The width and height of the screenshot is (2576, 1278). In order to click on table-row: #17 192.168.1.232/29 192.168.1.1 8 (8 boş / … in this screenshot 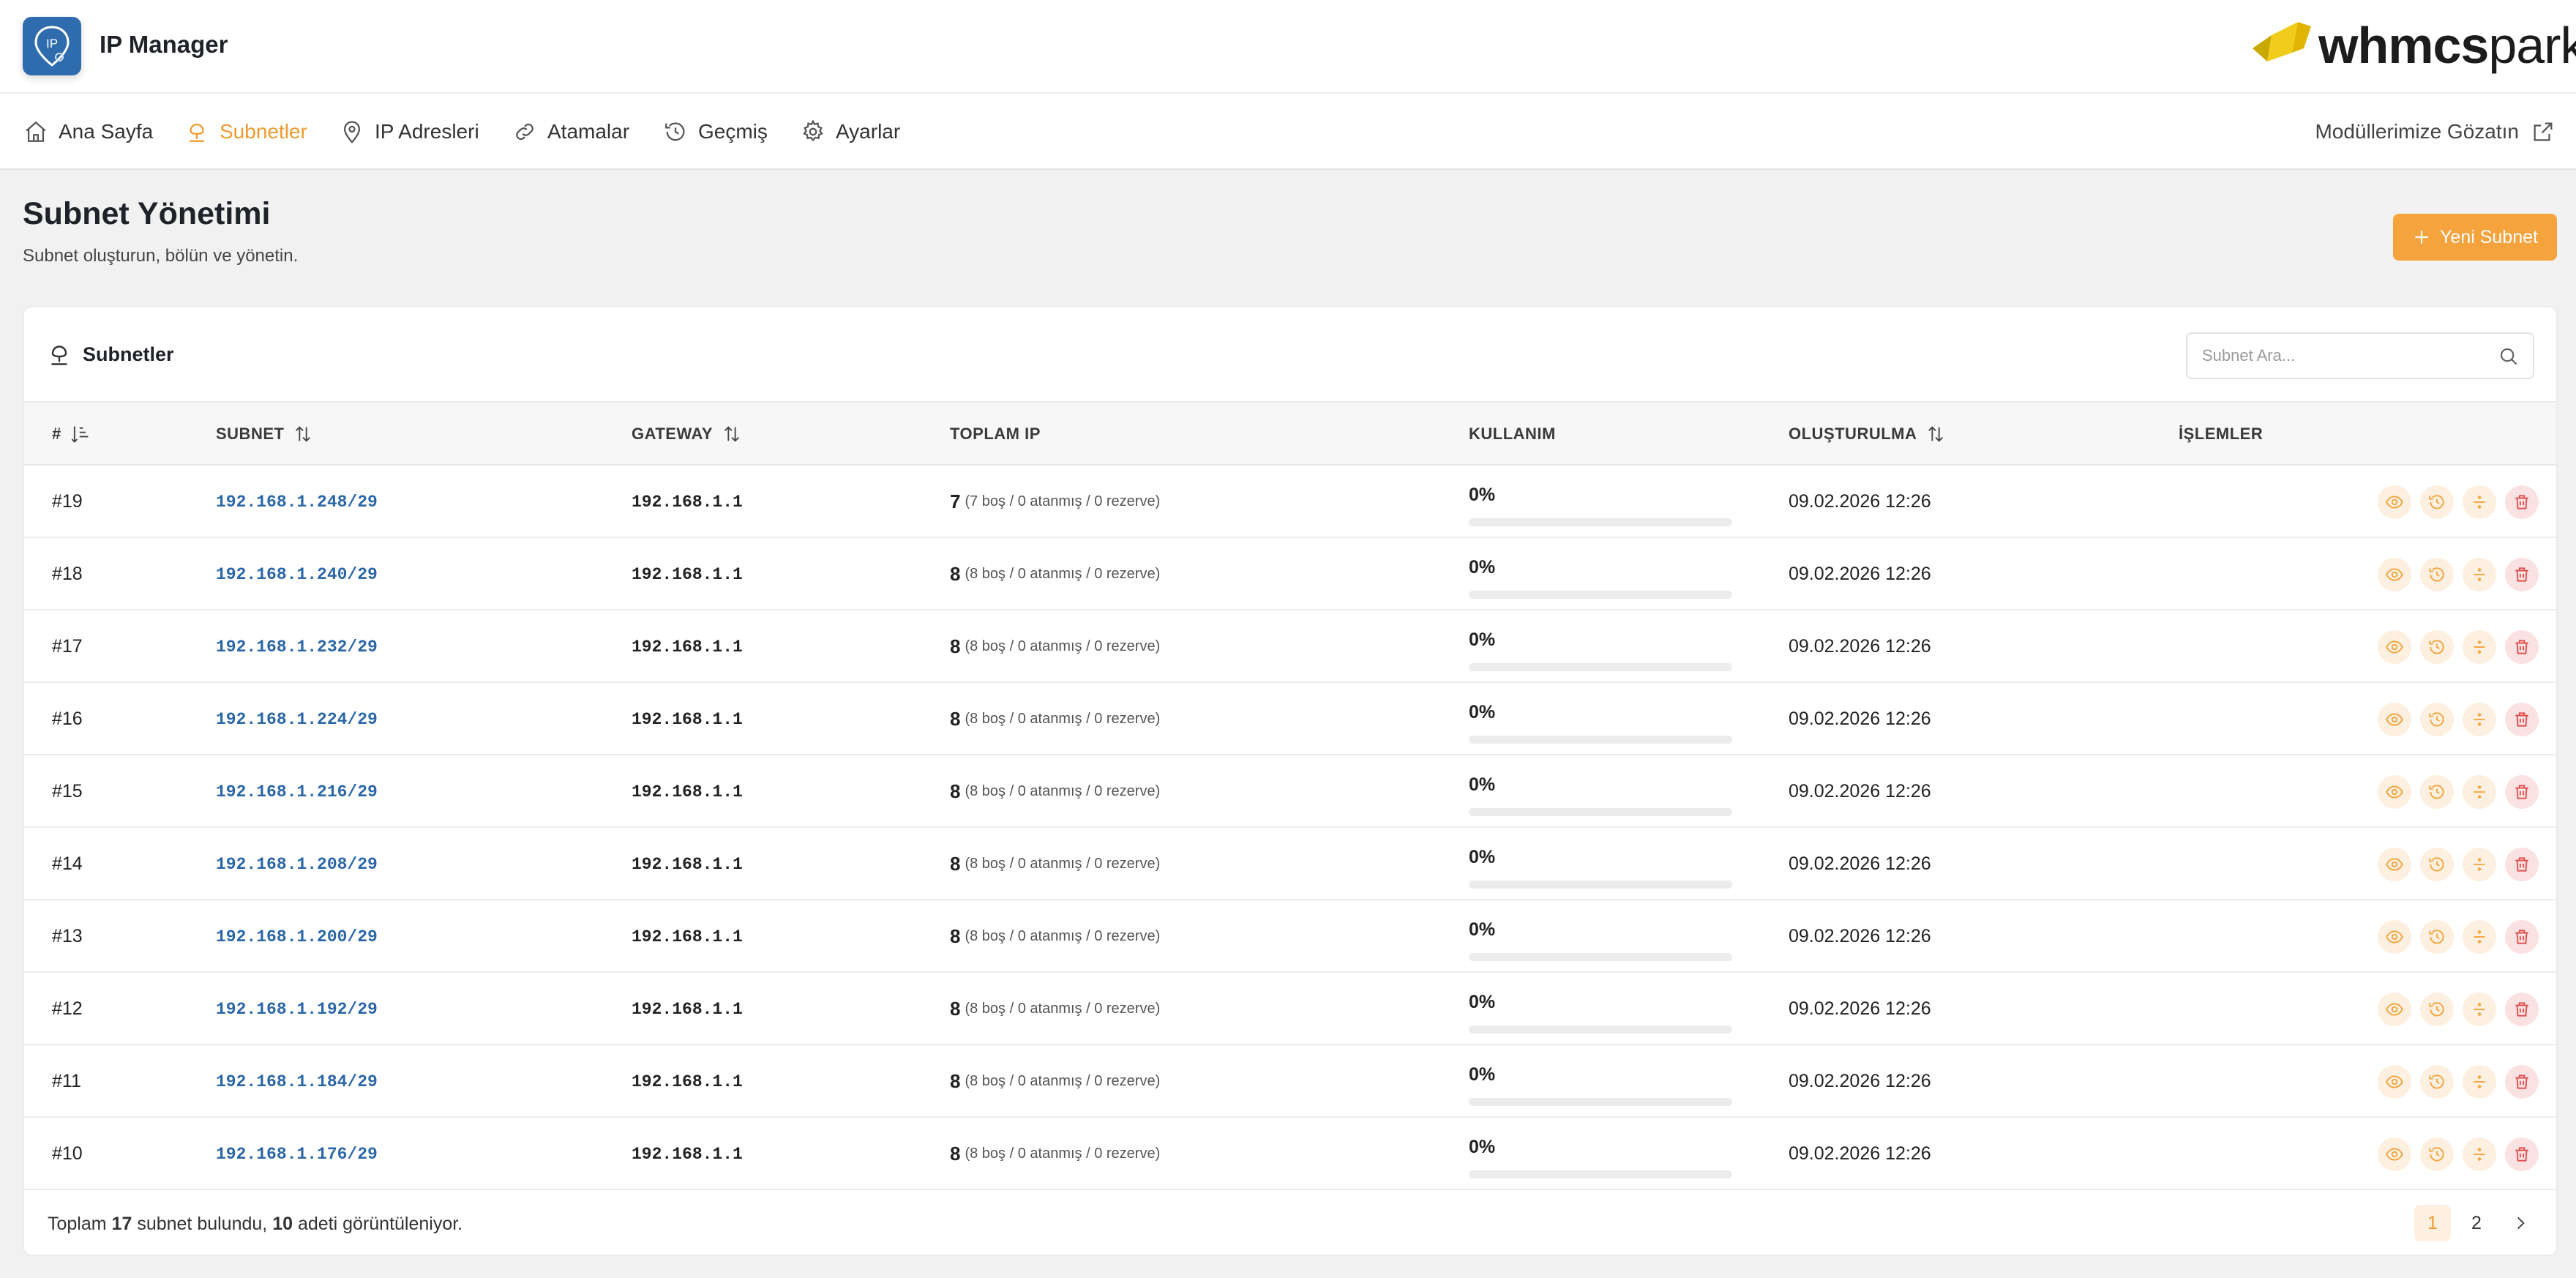, I will do `click(1290, 646)`.